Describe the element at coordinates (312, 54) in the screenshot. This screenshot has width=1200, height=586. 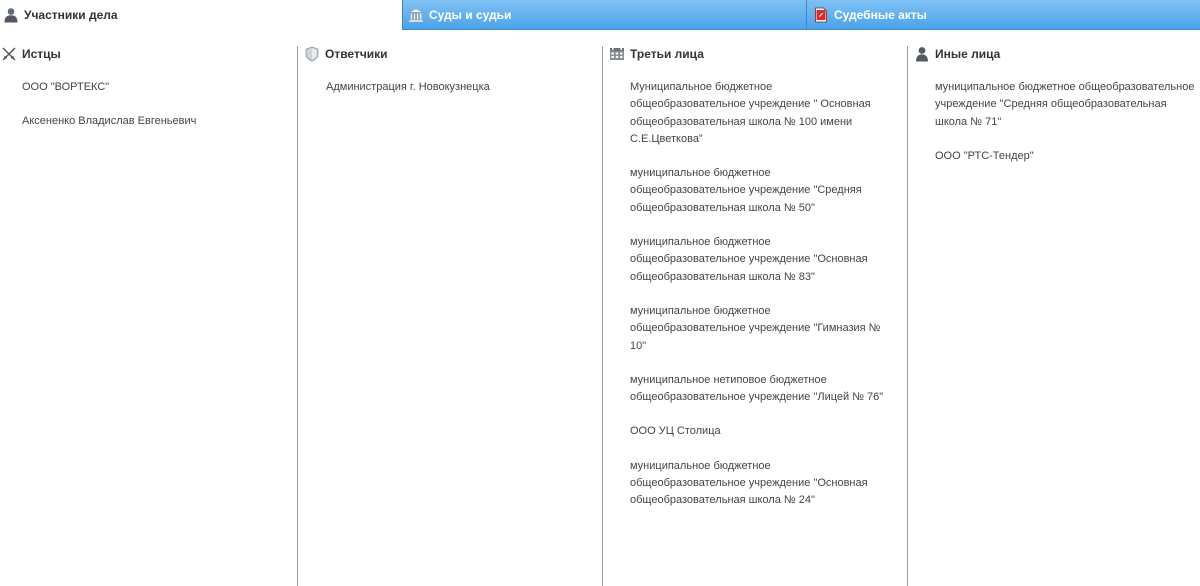
I see `shield-icon` at that location.